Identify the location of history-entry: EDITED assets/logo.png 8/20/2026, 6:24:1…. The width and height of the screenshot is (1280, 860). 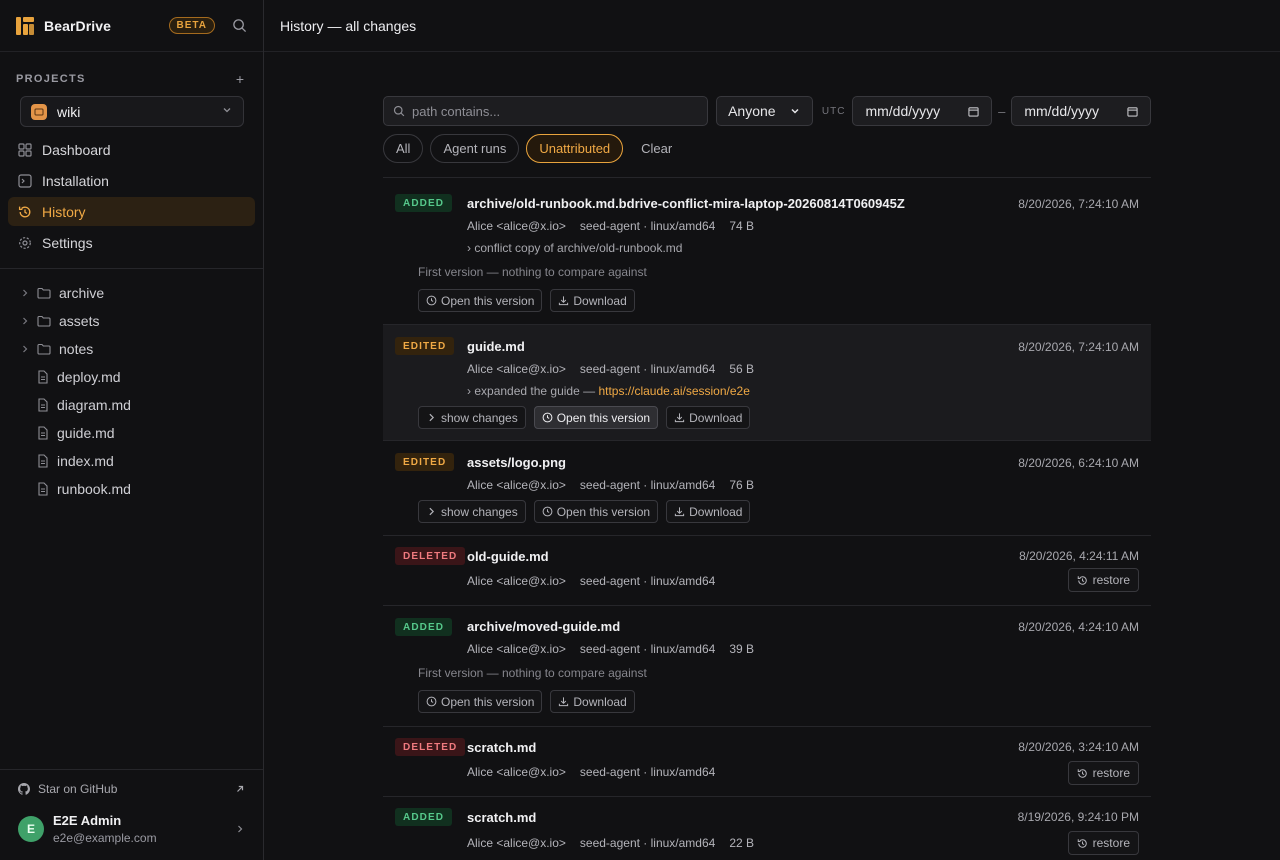
(767, 488).